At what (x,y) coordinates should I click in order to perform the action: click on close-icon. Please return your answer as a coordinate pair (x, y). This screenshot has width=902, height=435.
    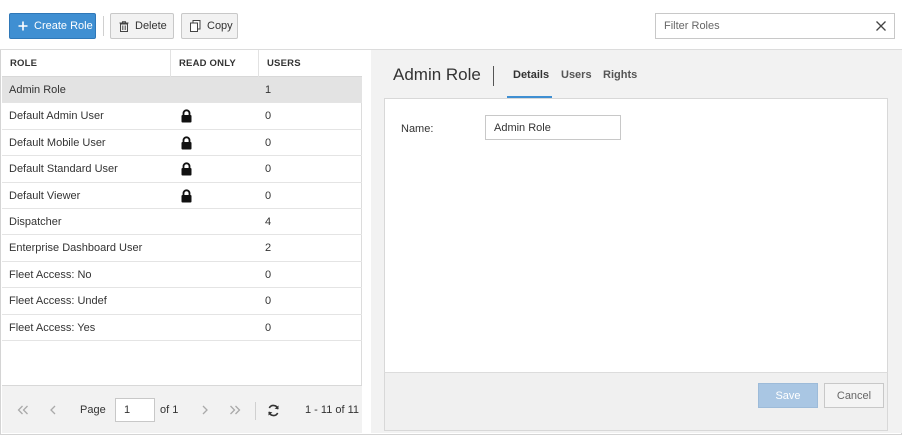
    Looking at the image, I should click on (881, 26).